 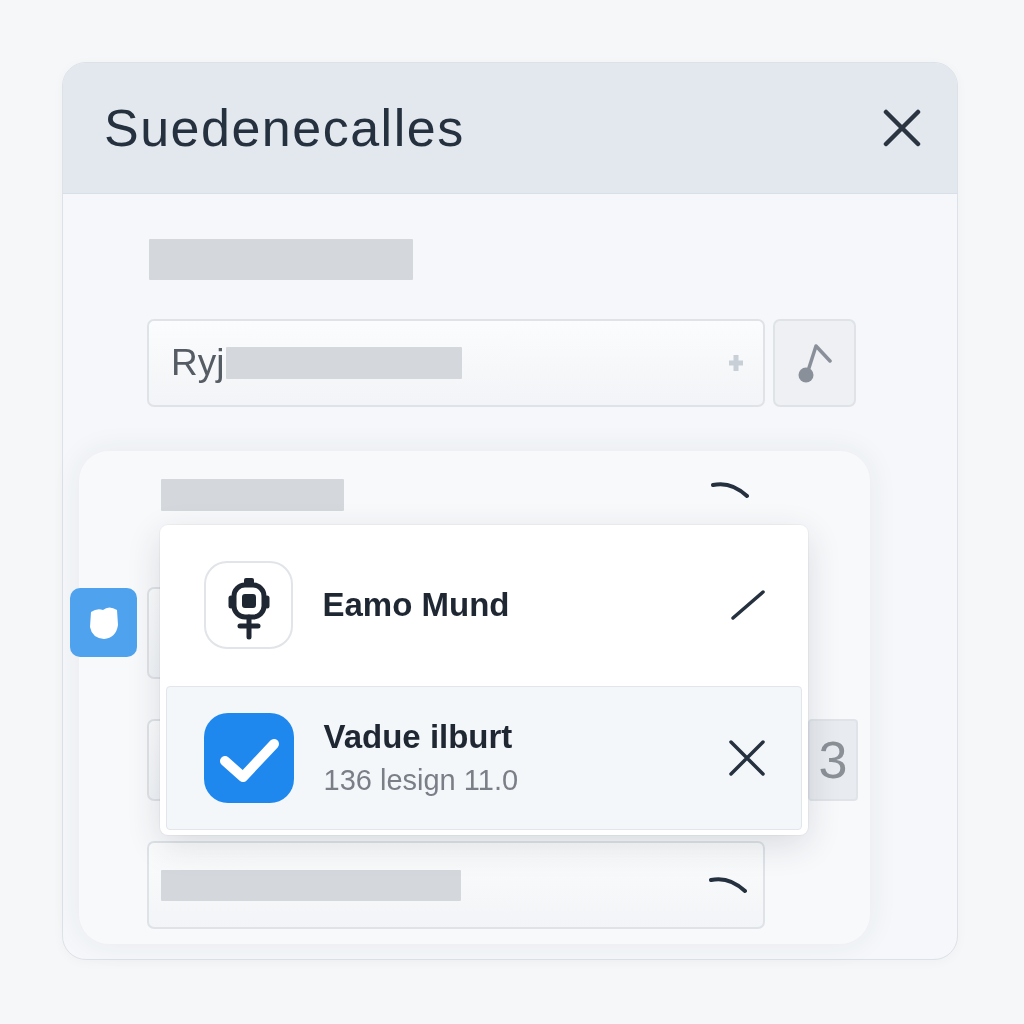 What do you see at coordinates (416, 604) in the screenshot?
I see `option-title: Eamo Mund` at bounding box center [416, 604].